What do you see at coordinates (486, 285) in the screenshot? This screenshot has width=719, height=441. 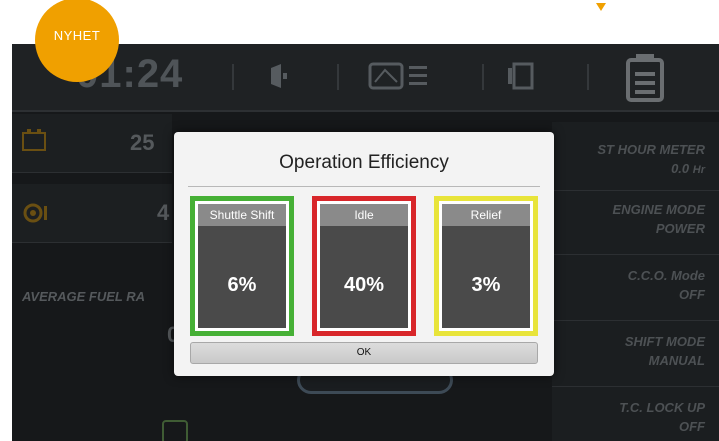 I see `relief-value: 3%` at bounding box center [486, 285].